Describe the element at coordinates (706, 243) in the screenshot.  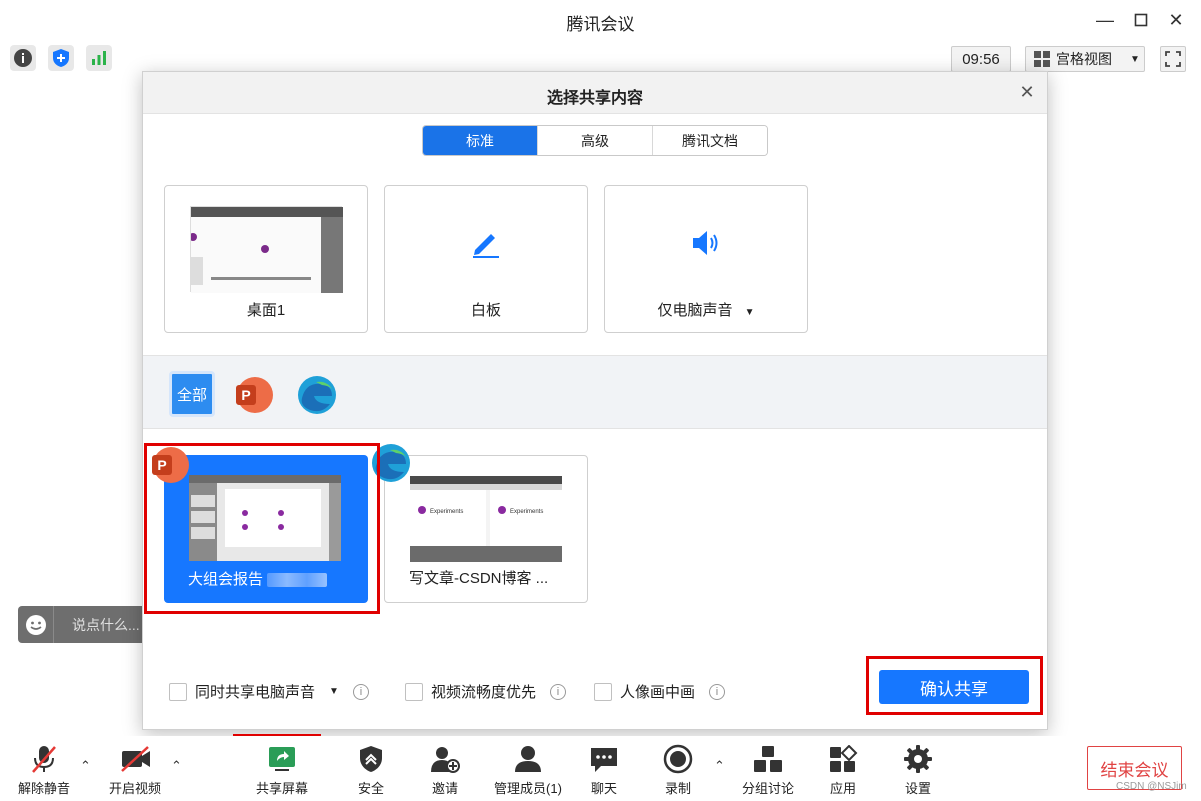
I see `speaker-icon` at that location.